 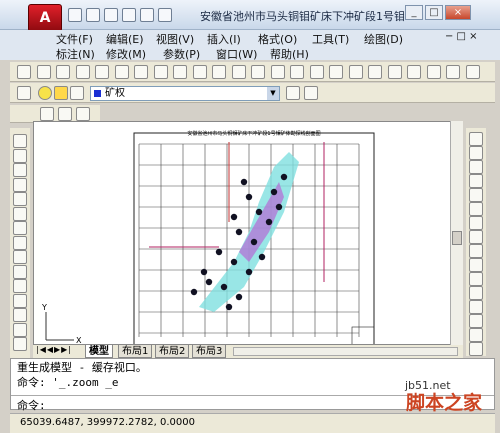 What do you see at coordinates (336, 72) in the screenshot?
I see `zoom-window-icon` at bounding box center [336, 72].